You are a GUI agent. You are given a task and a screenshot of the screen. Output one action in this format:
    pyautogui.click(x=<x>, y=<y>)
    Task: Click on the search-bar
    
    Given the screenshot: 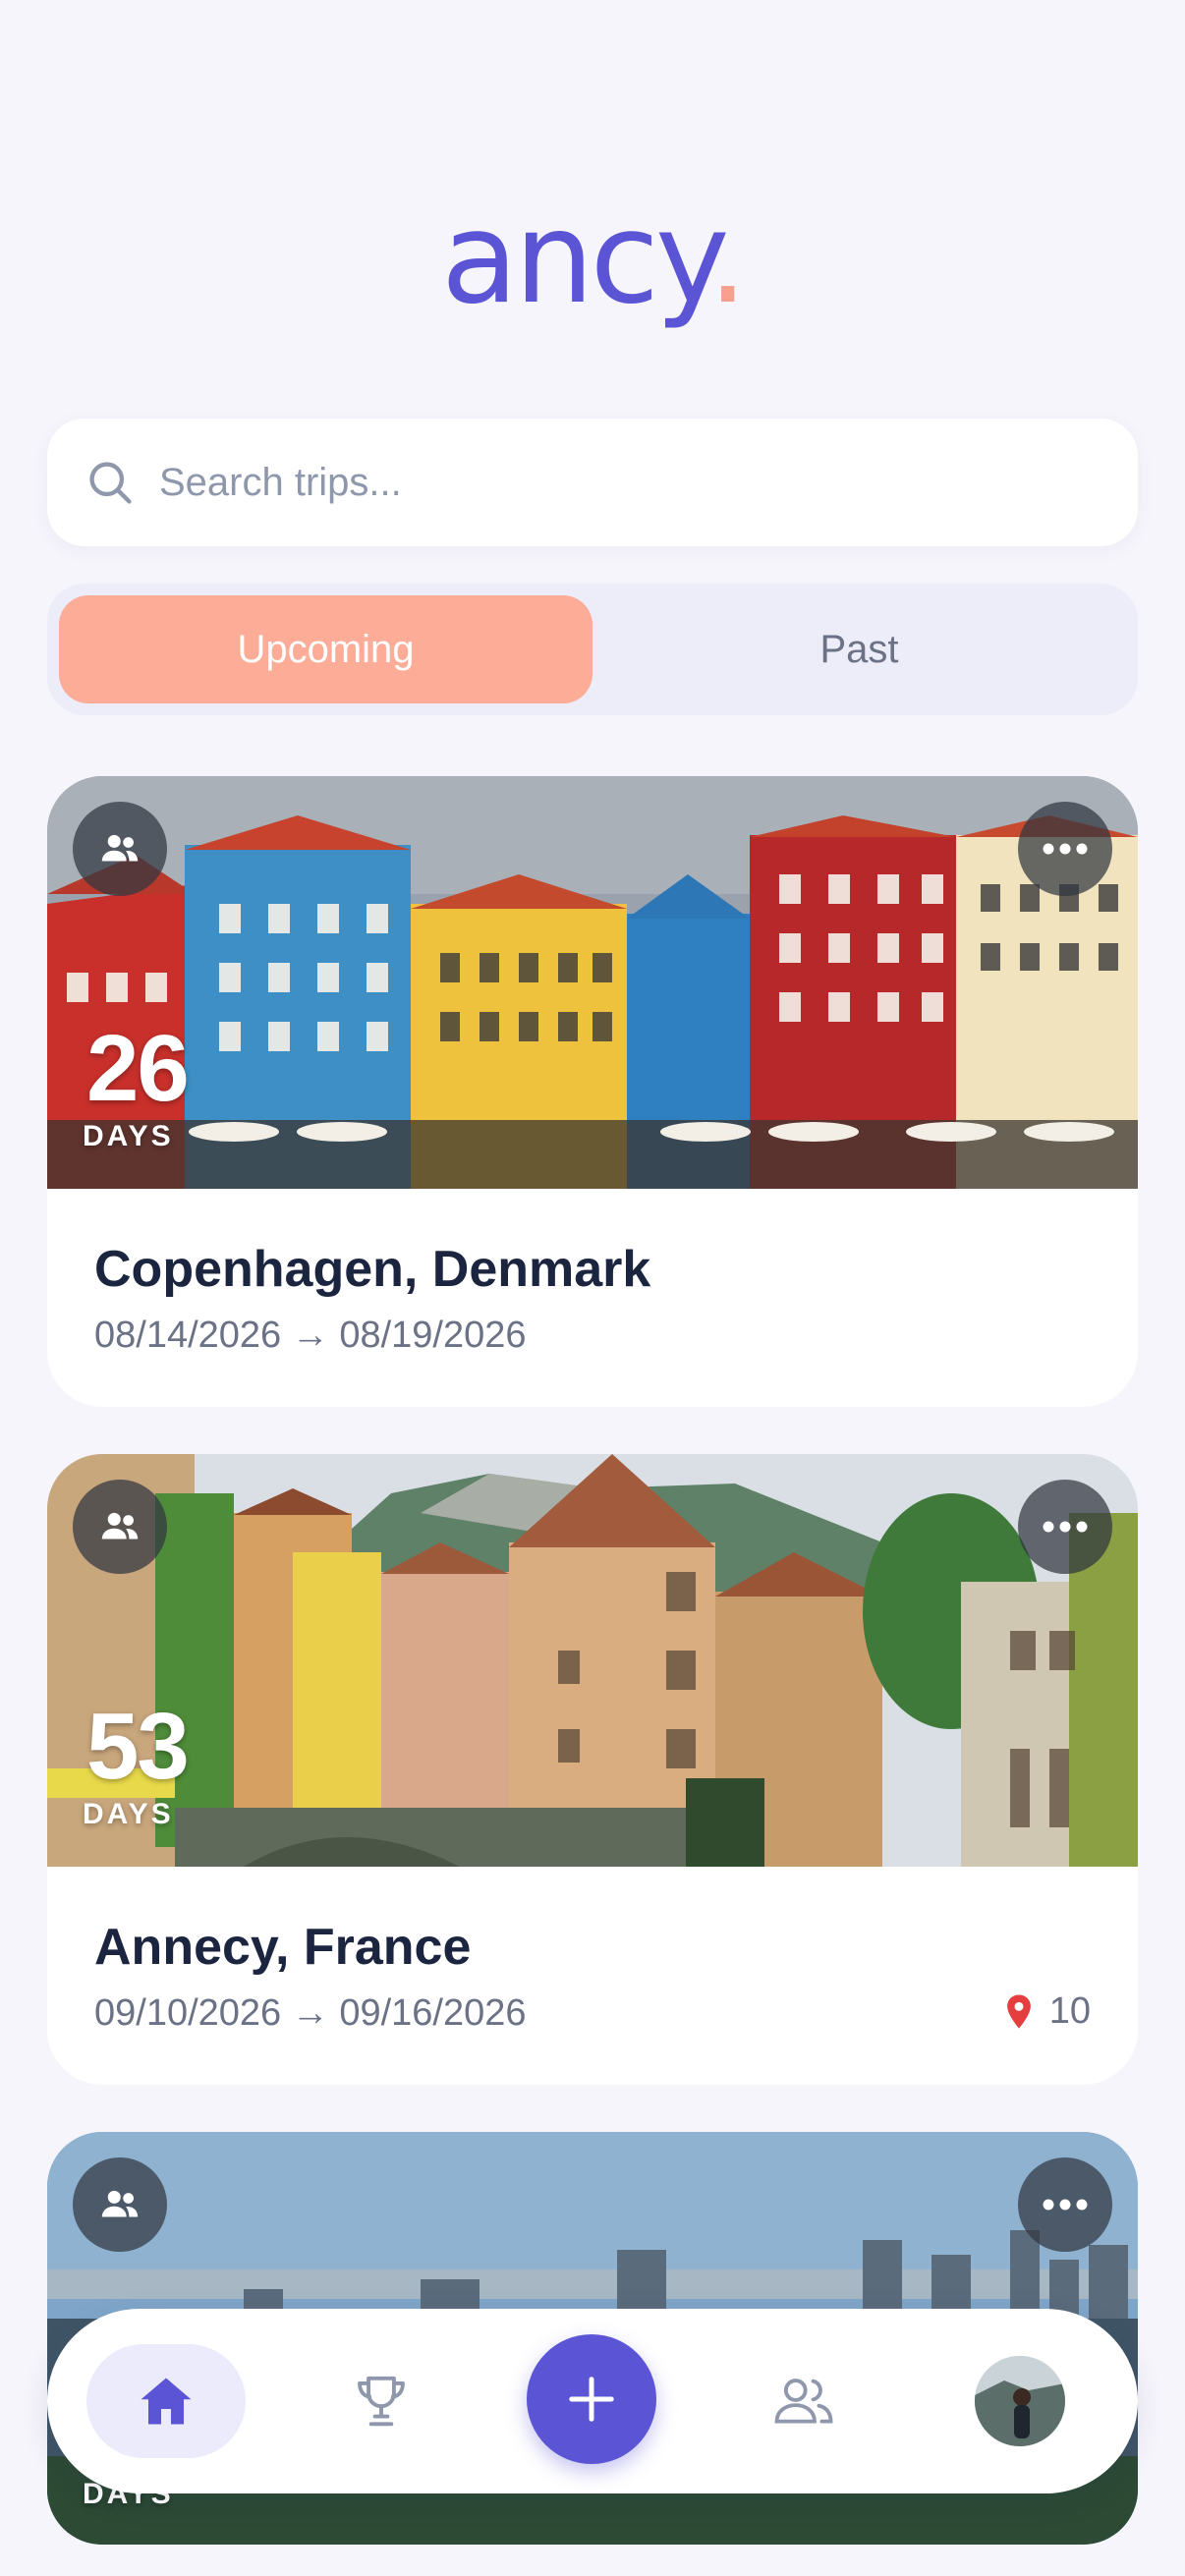 What is the action you would take?
    pyautogui.click(x=592, y=482)
    